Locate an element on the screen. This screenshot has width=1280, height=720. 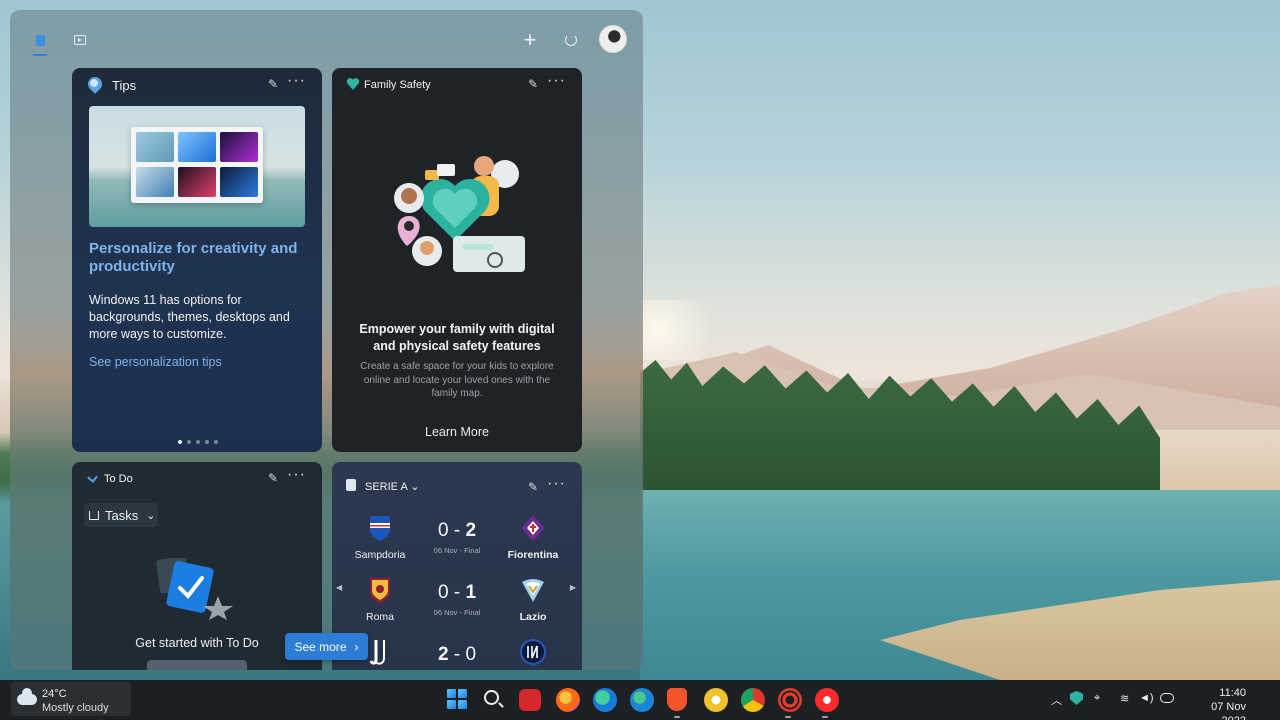
home-team: Sampdoria is located at coordinates (380, 537).